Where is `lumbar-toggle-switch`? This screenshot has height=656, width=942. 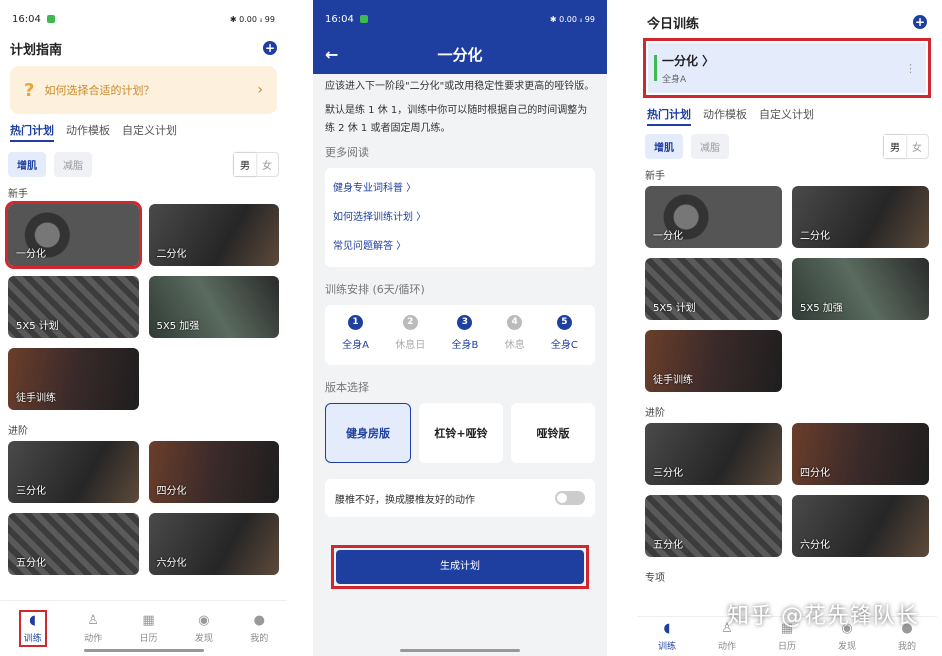 lumbar-toggle-switch is located at coordinates (570, 498).